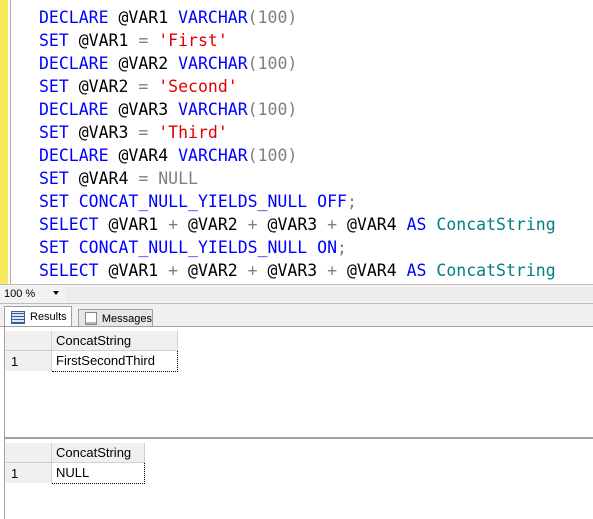 Image resolution: width=593 pixels, height=519 pixels. What do you see at coordinates (18, 317) in the screenshot?
I see `grid-icon` at bounding box center [18, 317].